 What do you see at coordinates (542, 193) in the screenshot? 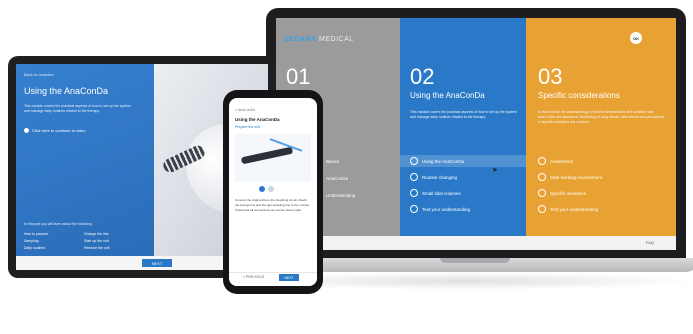
I see `info-icon` at bounding box center [542, 193].